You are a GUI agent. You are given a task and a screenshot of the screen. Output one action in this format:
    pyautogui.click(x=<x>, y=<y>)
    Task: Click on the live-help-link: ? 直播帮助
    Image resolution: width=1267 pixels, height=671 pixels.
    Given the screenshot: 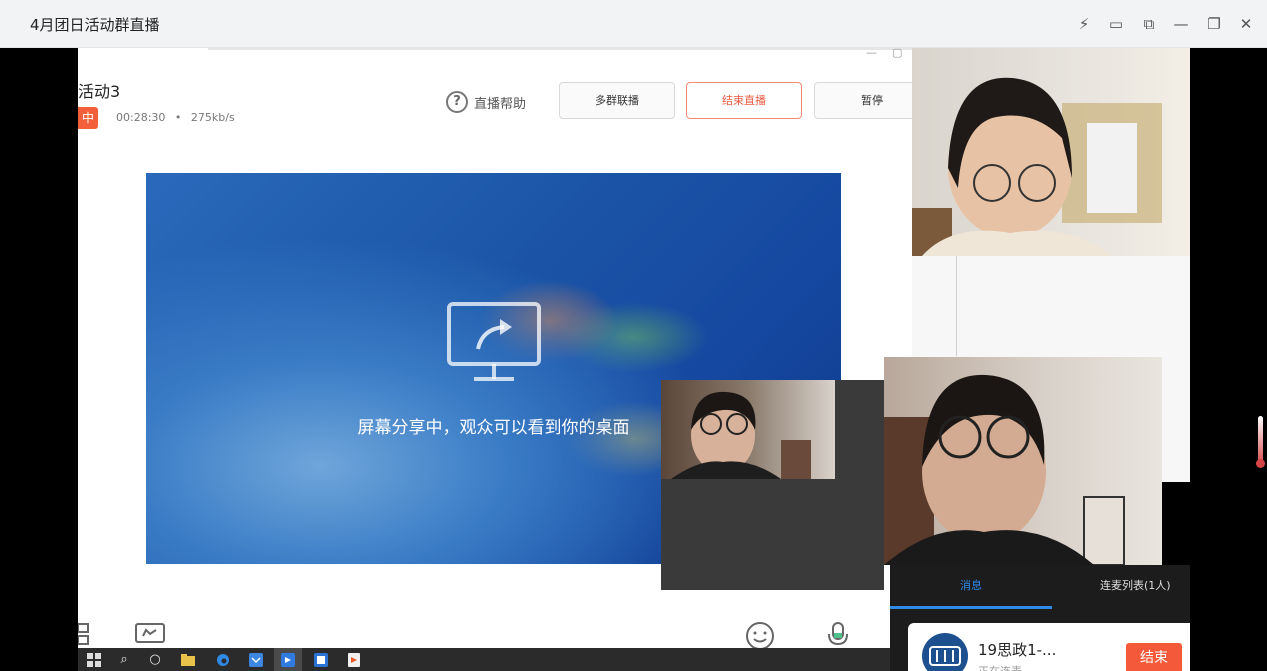 What is the action you would take?
    pyautogui.click(x=486, y=102)
    